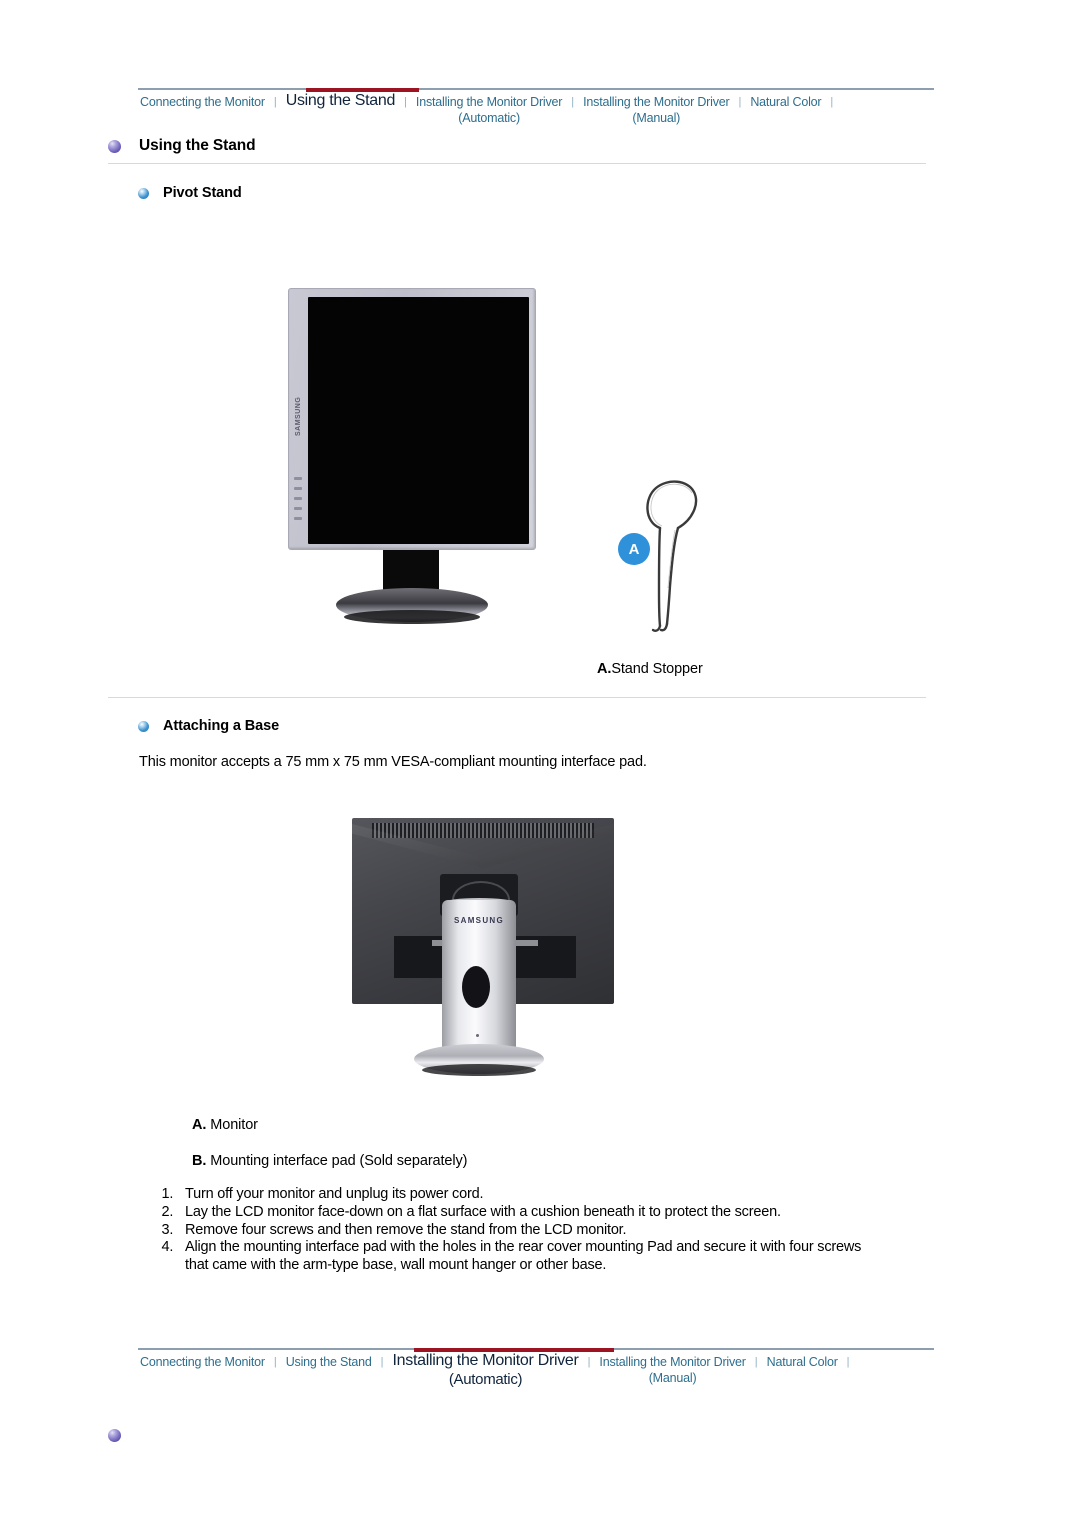  I want to click on monitor-control-buttons, so click(299, 498).